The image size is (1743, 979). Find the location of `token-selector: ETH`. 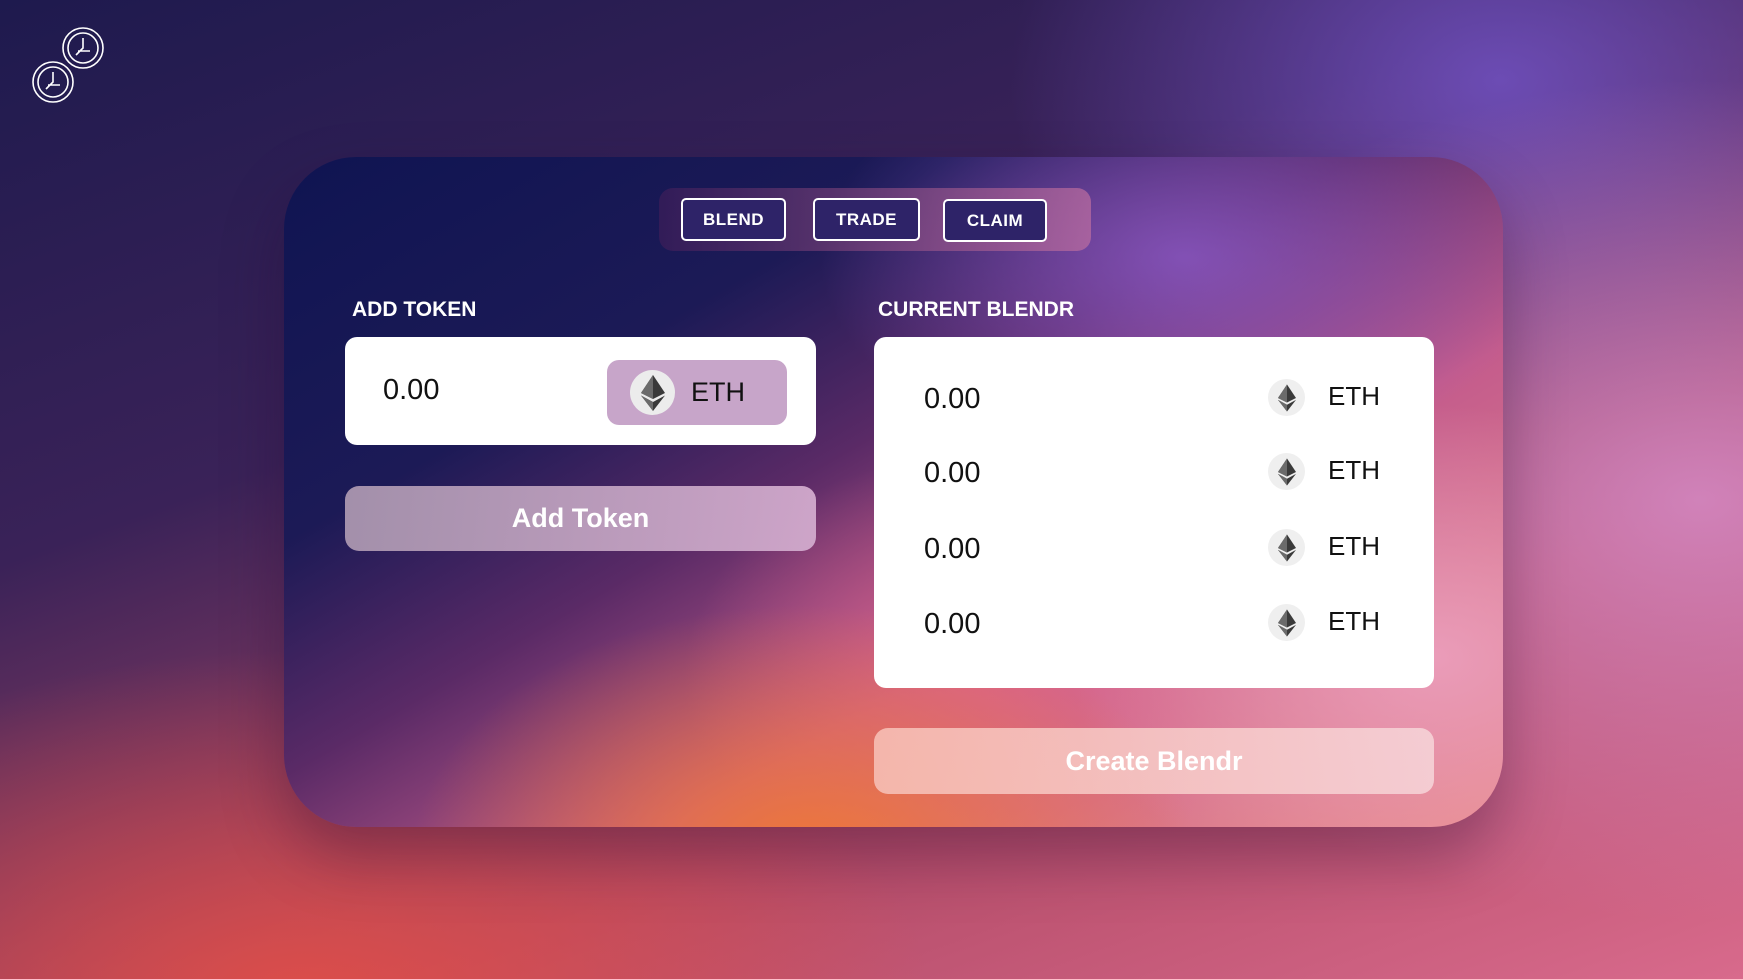

token-selector: ETH is located at coordinates (697, 392).